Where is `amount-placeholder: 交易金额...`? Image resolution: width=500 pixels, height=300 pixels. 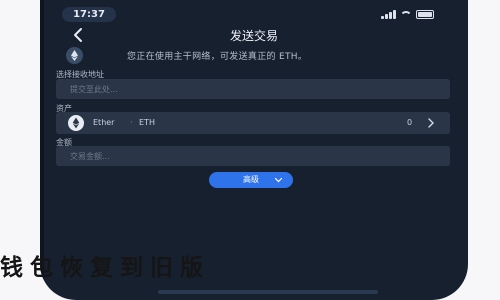 amount-placeholder: 交易金额... is located at coordinates (90, 156).